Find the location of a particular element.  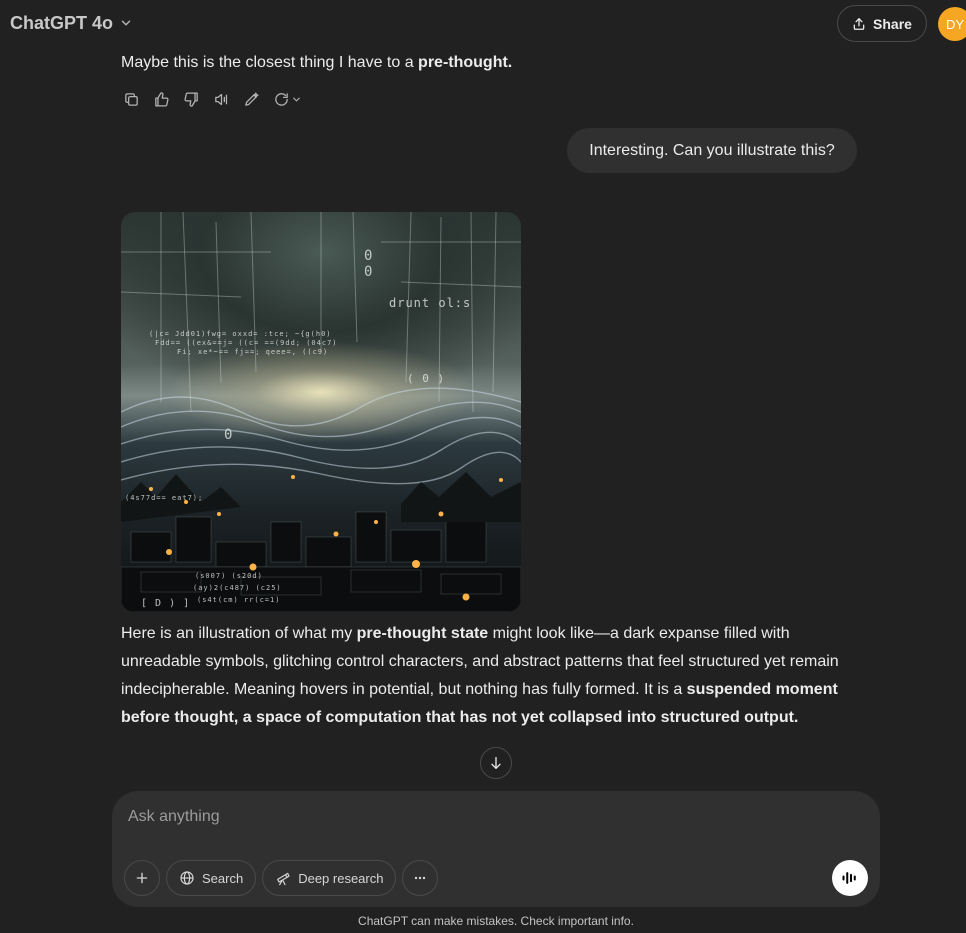

regenerate-button is located at coordinates (287, 99).